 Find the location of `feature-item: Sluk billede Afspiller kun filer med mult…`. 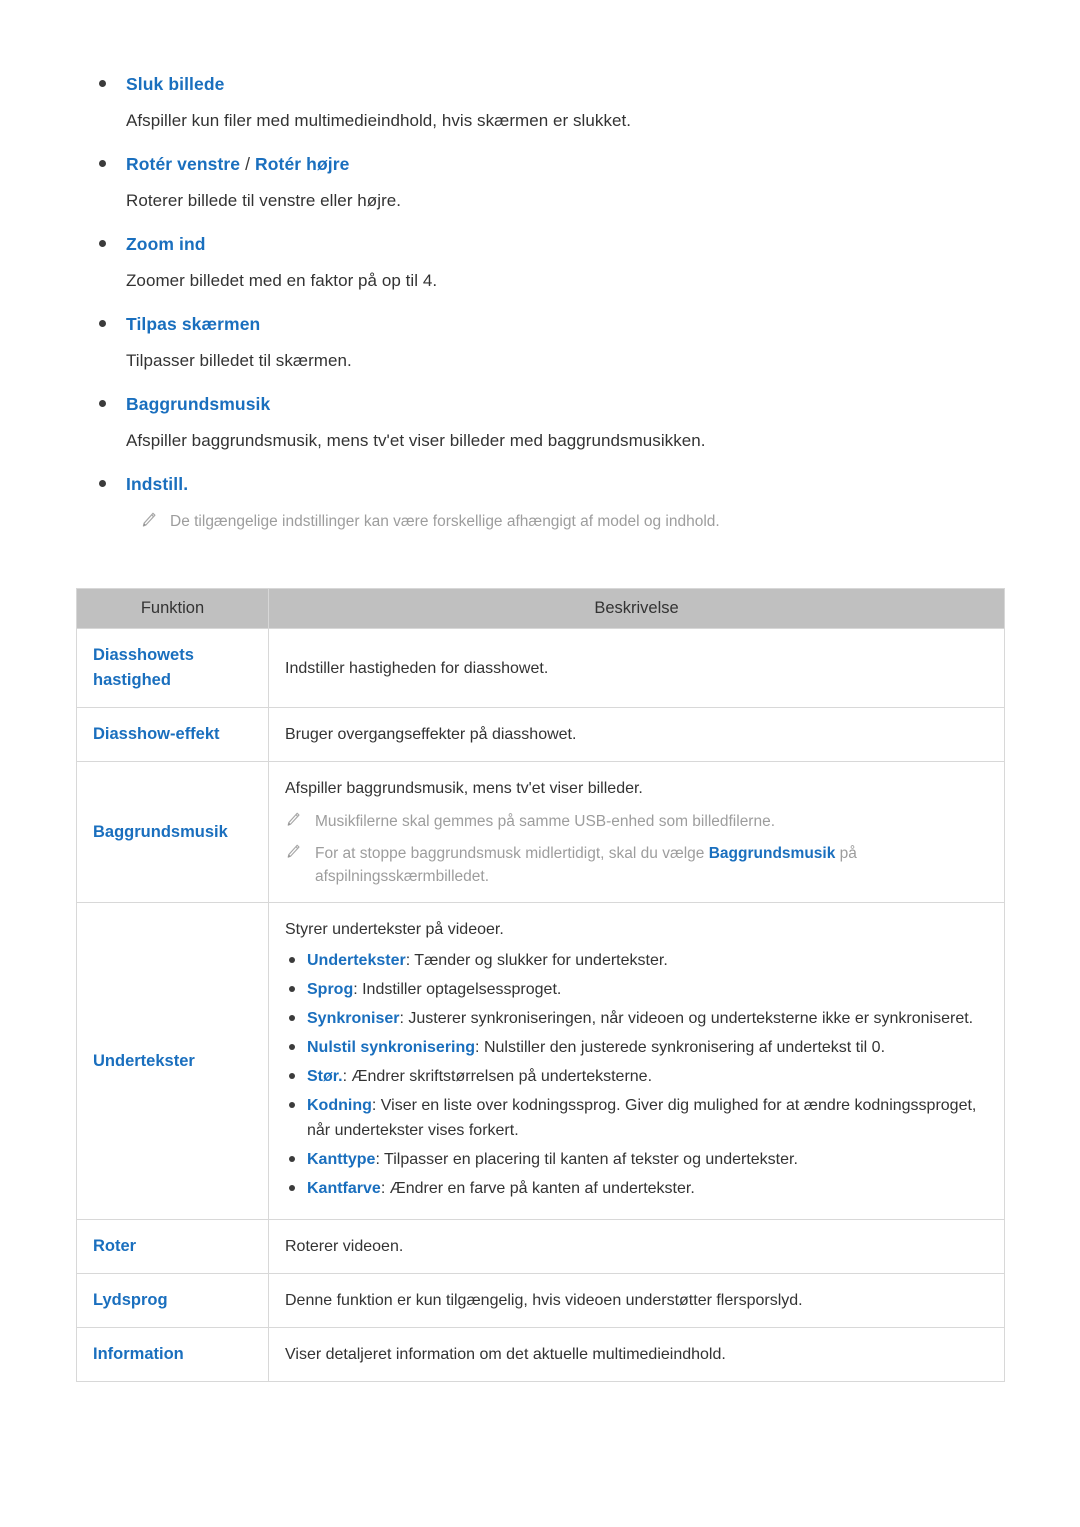

feature-item: Sluk billede Afspiller kun filer med mult… is located at coordinates (556, 103).